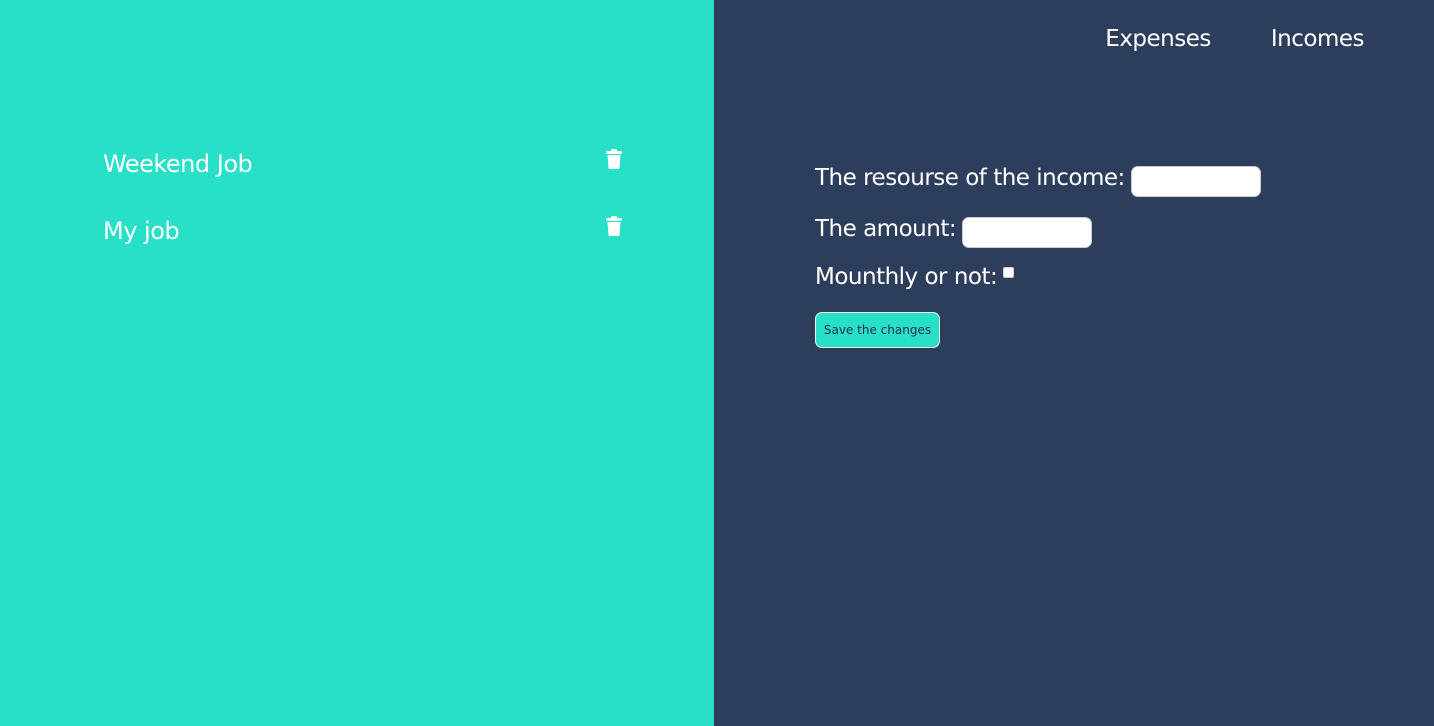 Image resolution: width=1434 pixels, height=726 pixels. I want to click on amount-input, so click(1027, 232).